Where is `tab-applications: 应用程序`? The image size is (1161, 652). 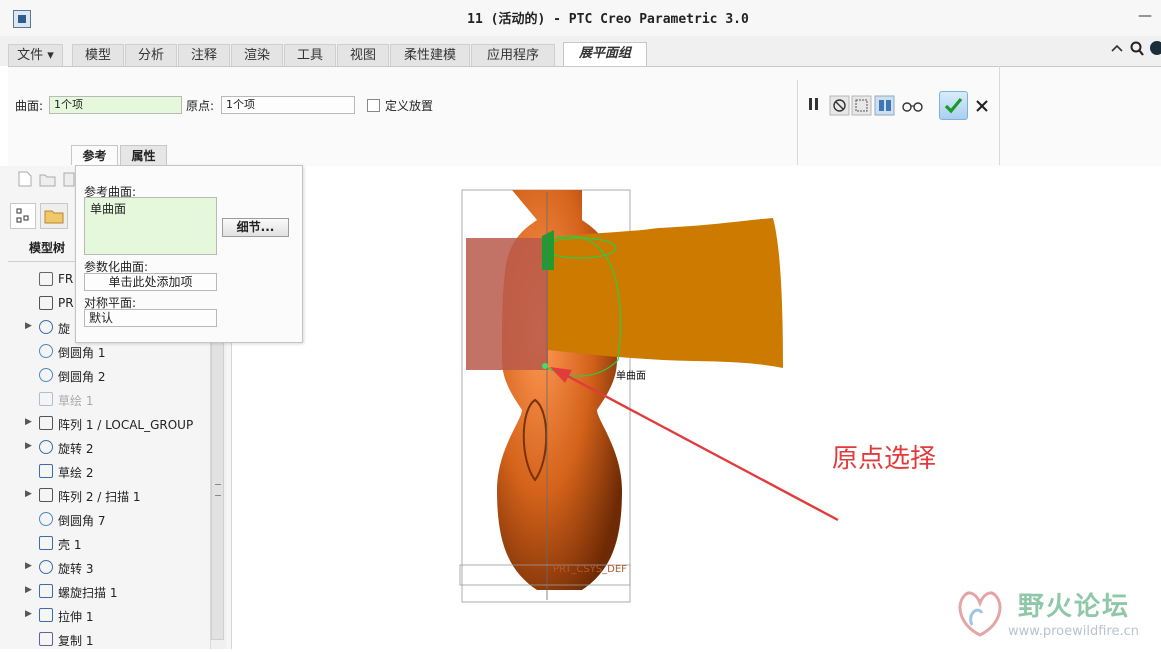 tab-applications: 应用程序 is located at coordinates (513, 55).